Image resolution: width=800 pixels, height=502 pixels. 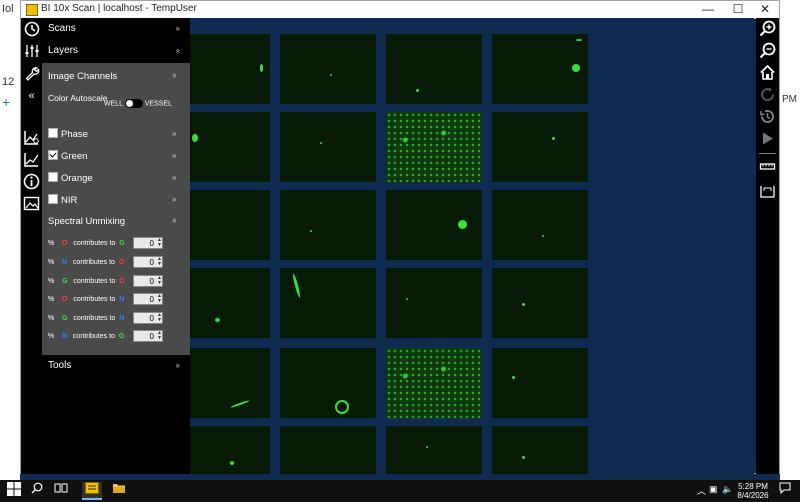 What do you see at coordinates (31, 204) in the screenshot?
I see `image-icon` at bounding box center [31, 204].